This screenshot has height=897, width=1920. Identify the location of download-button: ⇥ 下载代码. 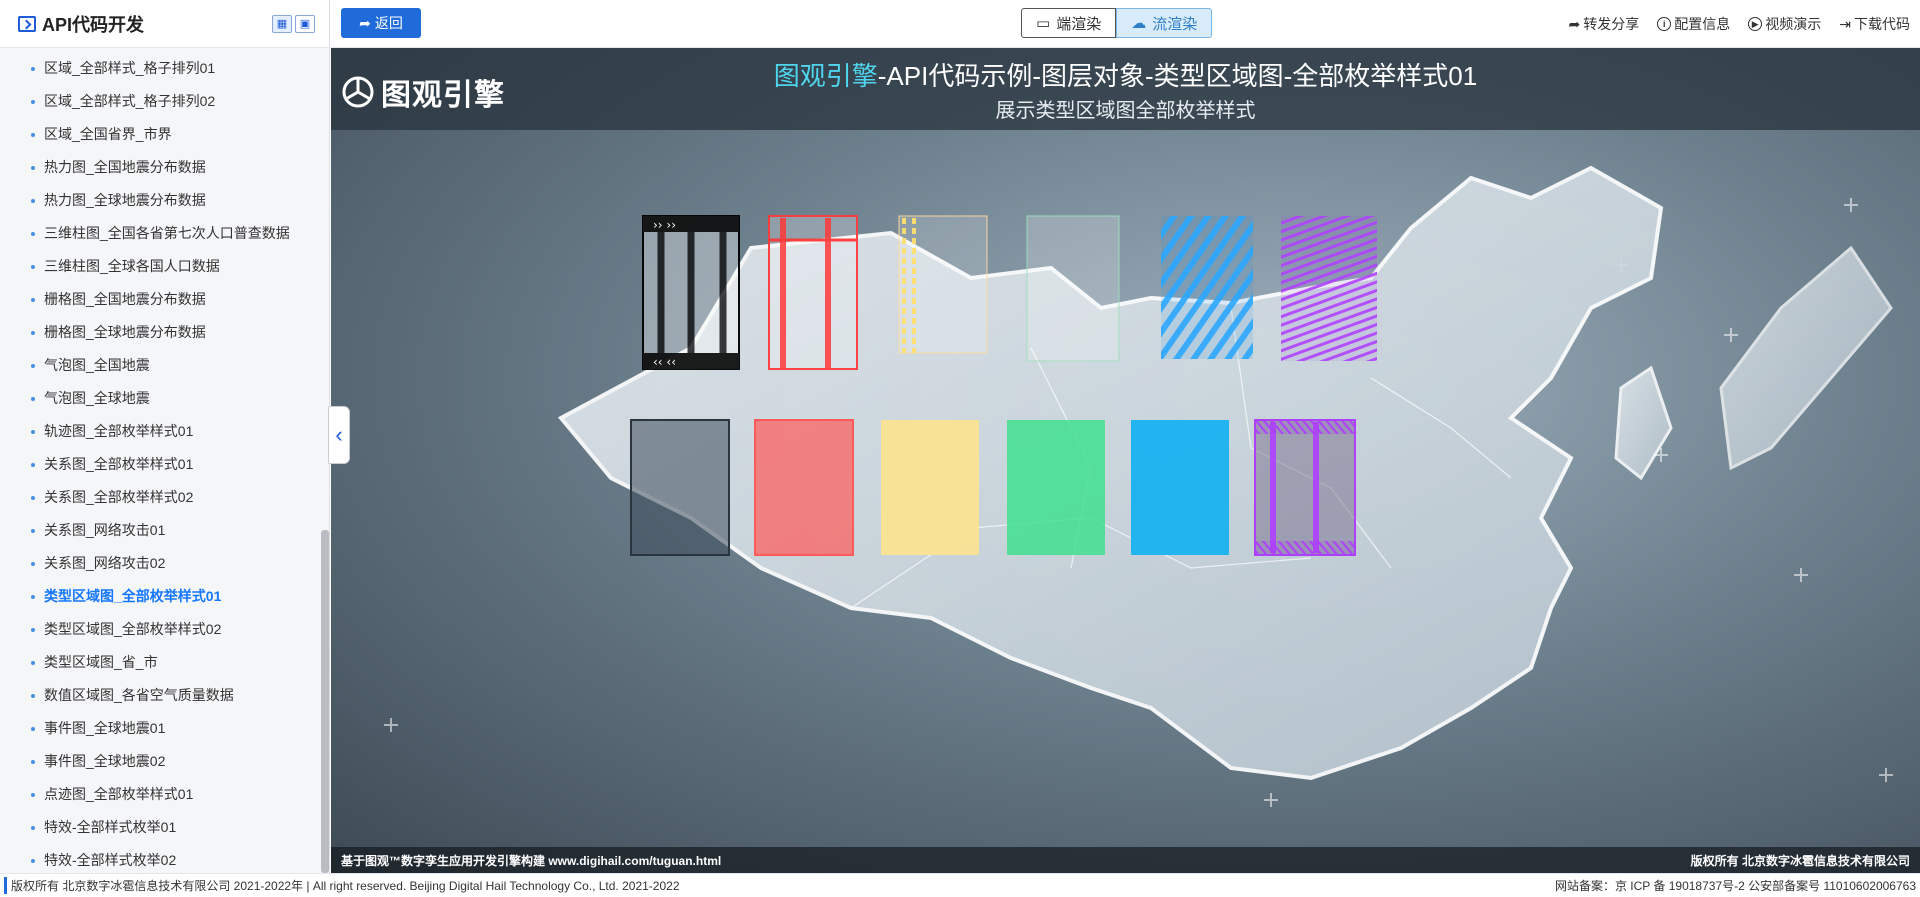
(1874, 24).